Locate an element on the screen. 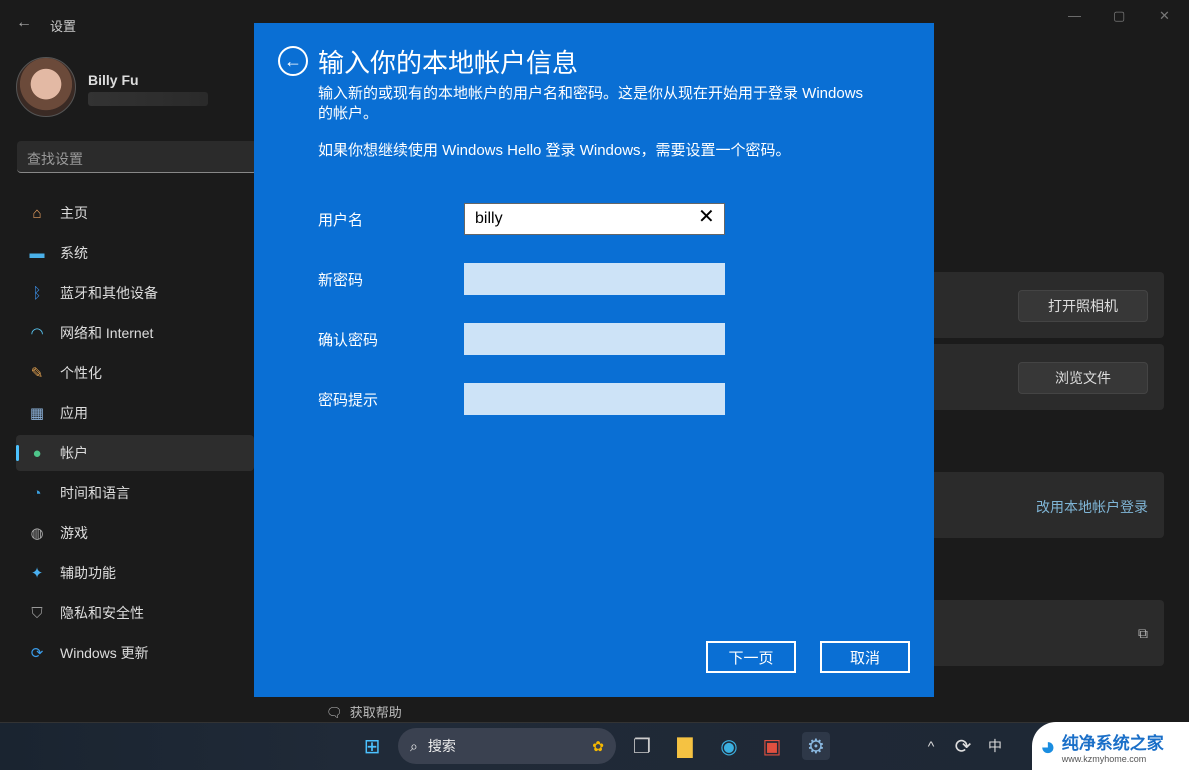 Image resolution: width=1189 pixels, height=770 pixels. sidebar-item: ᛒ 蓝牙和其他设备 is located at coordinates (135, 293).